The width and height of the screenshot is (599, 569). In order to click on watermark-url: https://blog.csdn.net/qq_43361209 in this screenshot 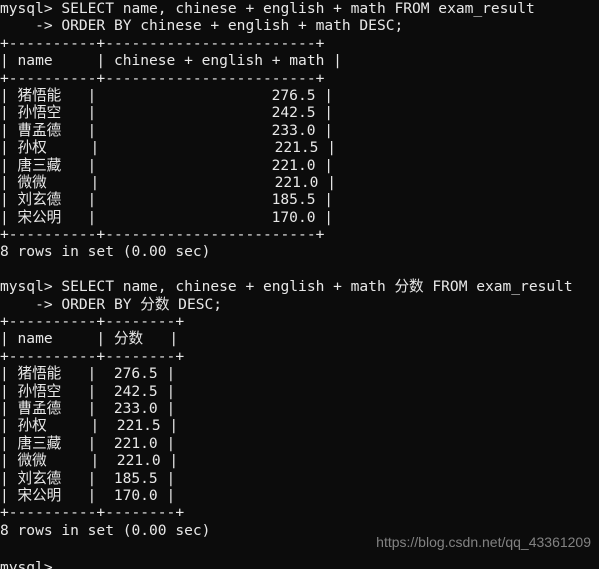, I will do `click(483, 542)`.